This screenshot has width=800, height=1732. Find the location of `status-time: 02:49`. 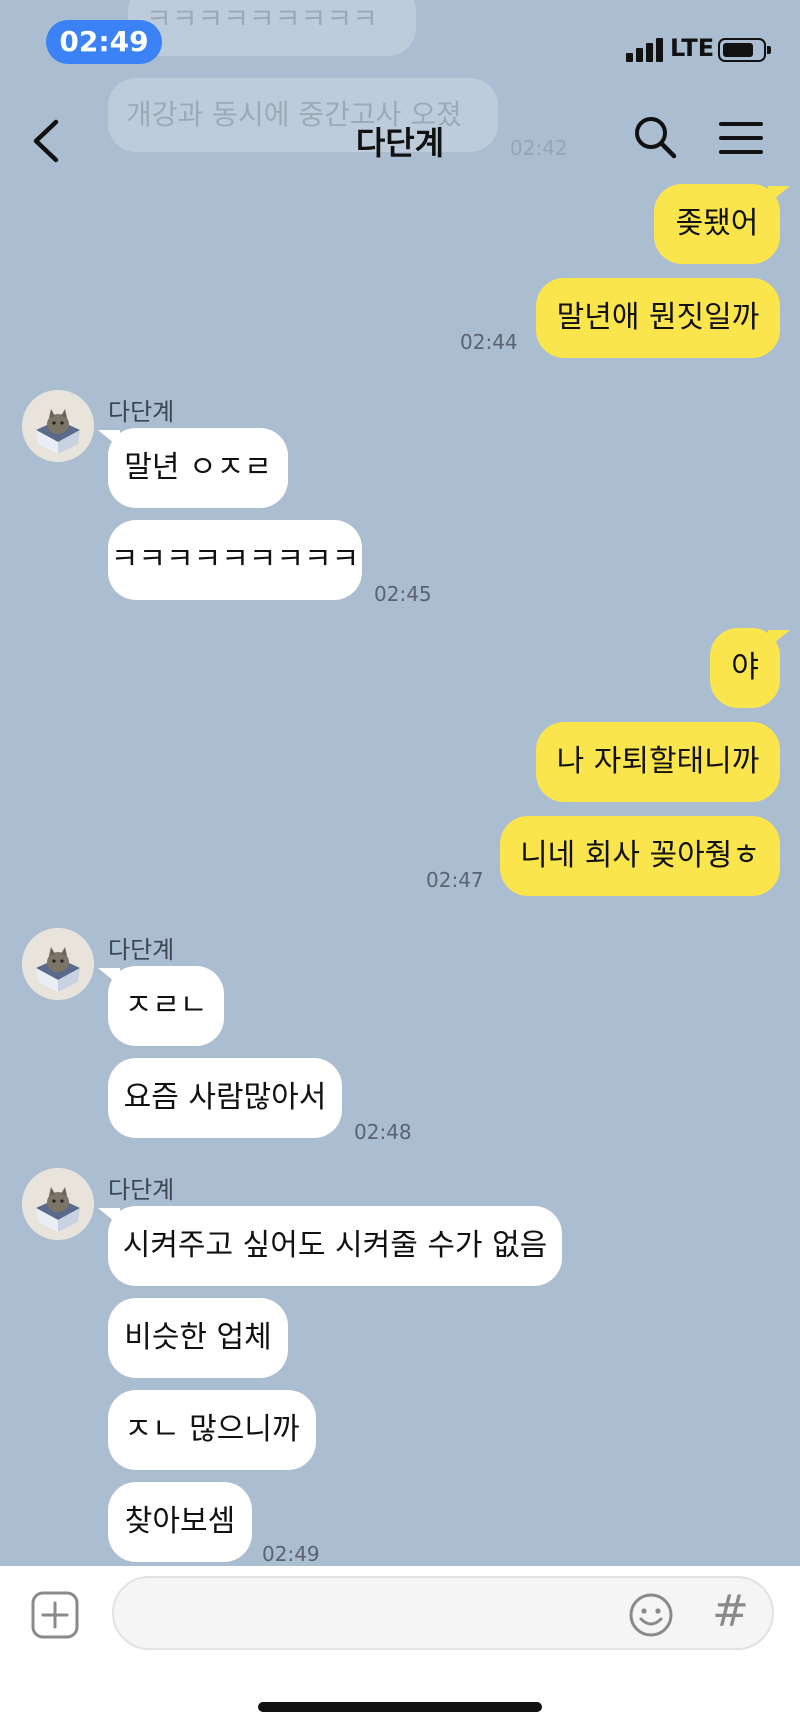

status-time: 02:49 is located at coordinates (104, 42).